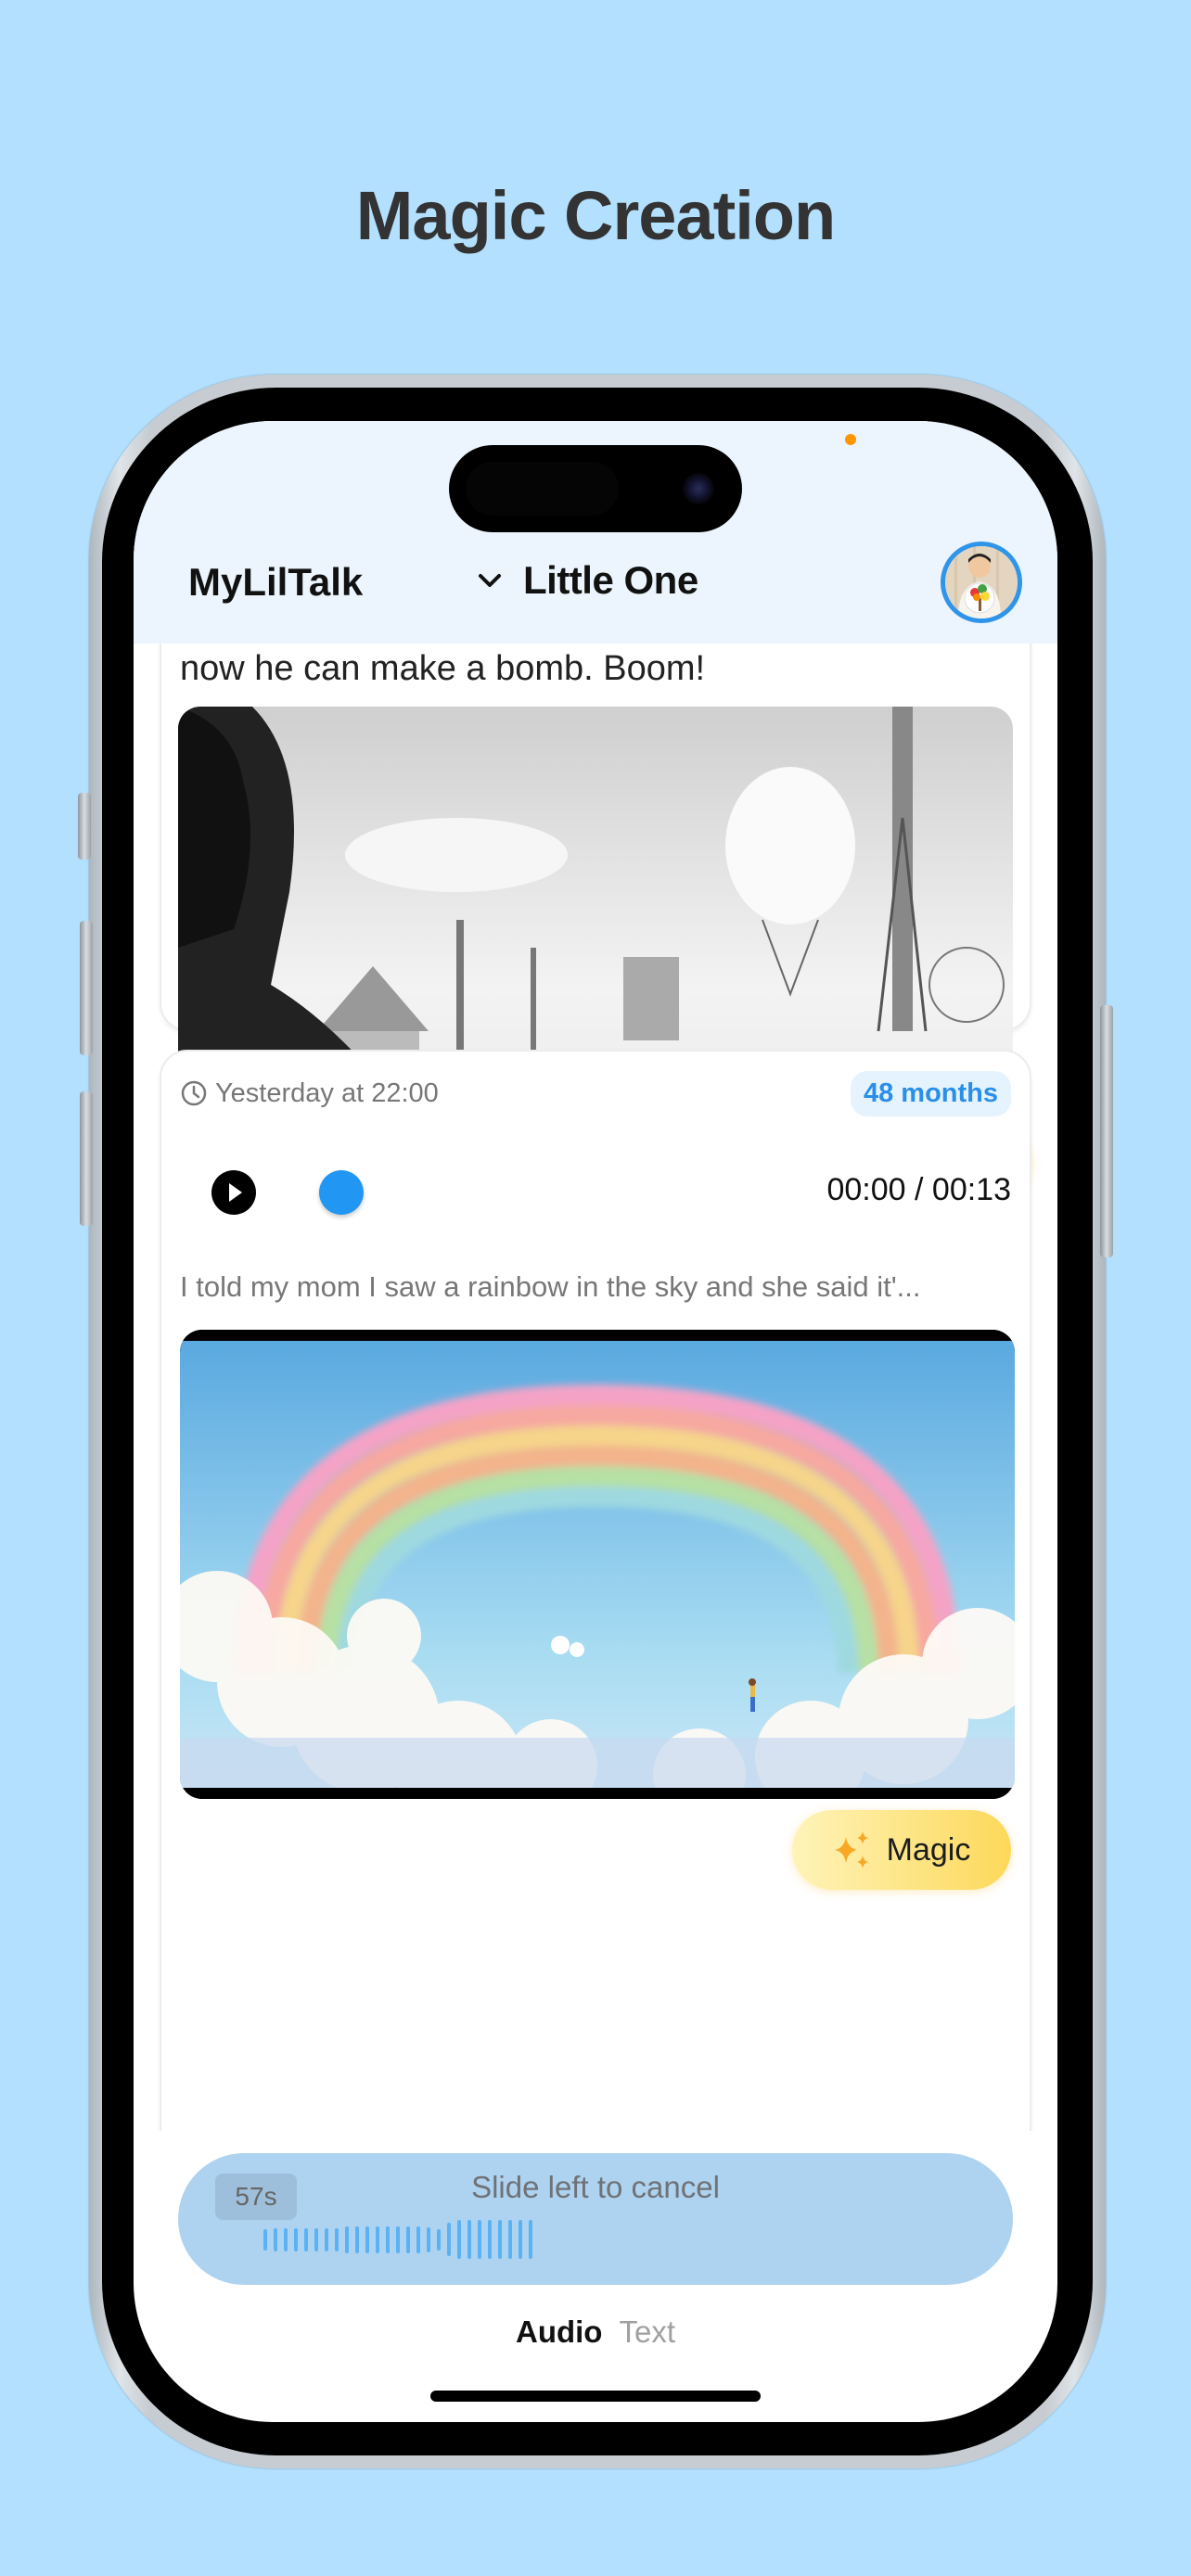  Describe the element at coordinates (233, 1192) in the screenshot. I see `play-icon` at that location.